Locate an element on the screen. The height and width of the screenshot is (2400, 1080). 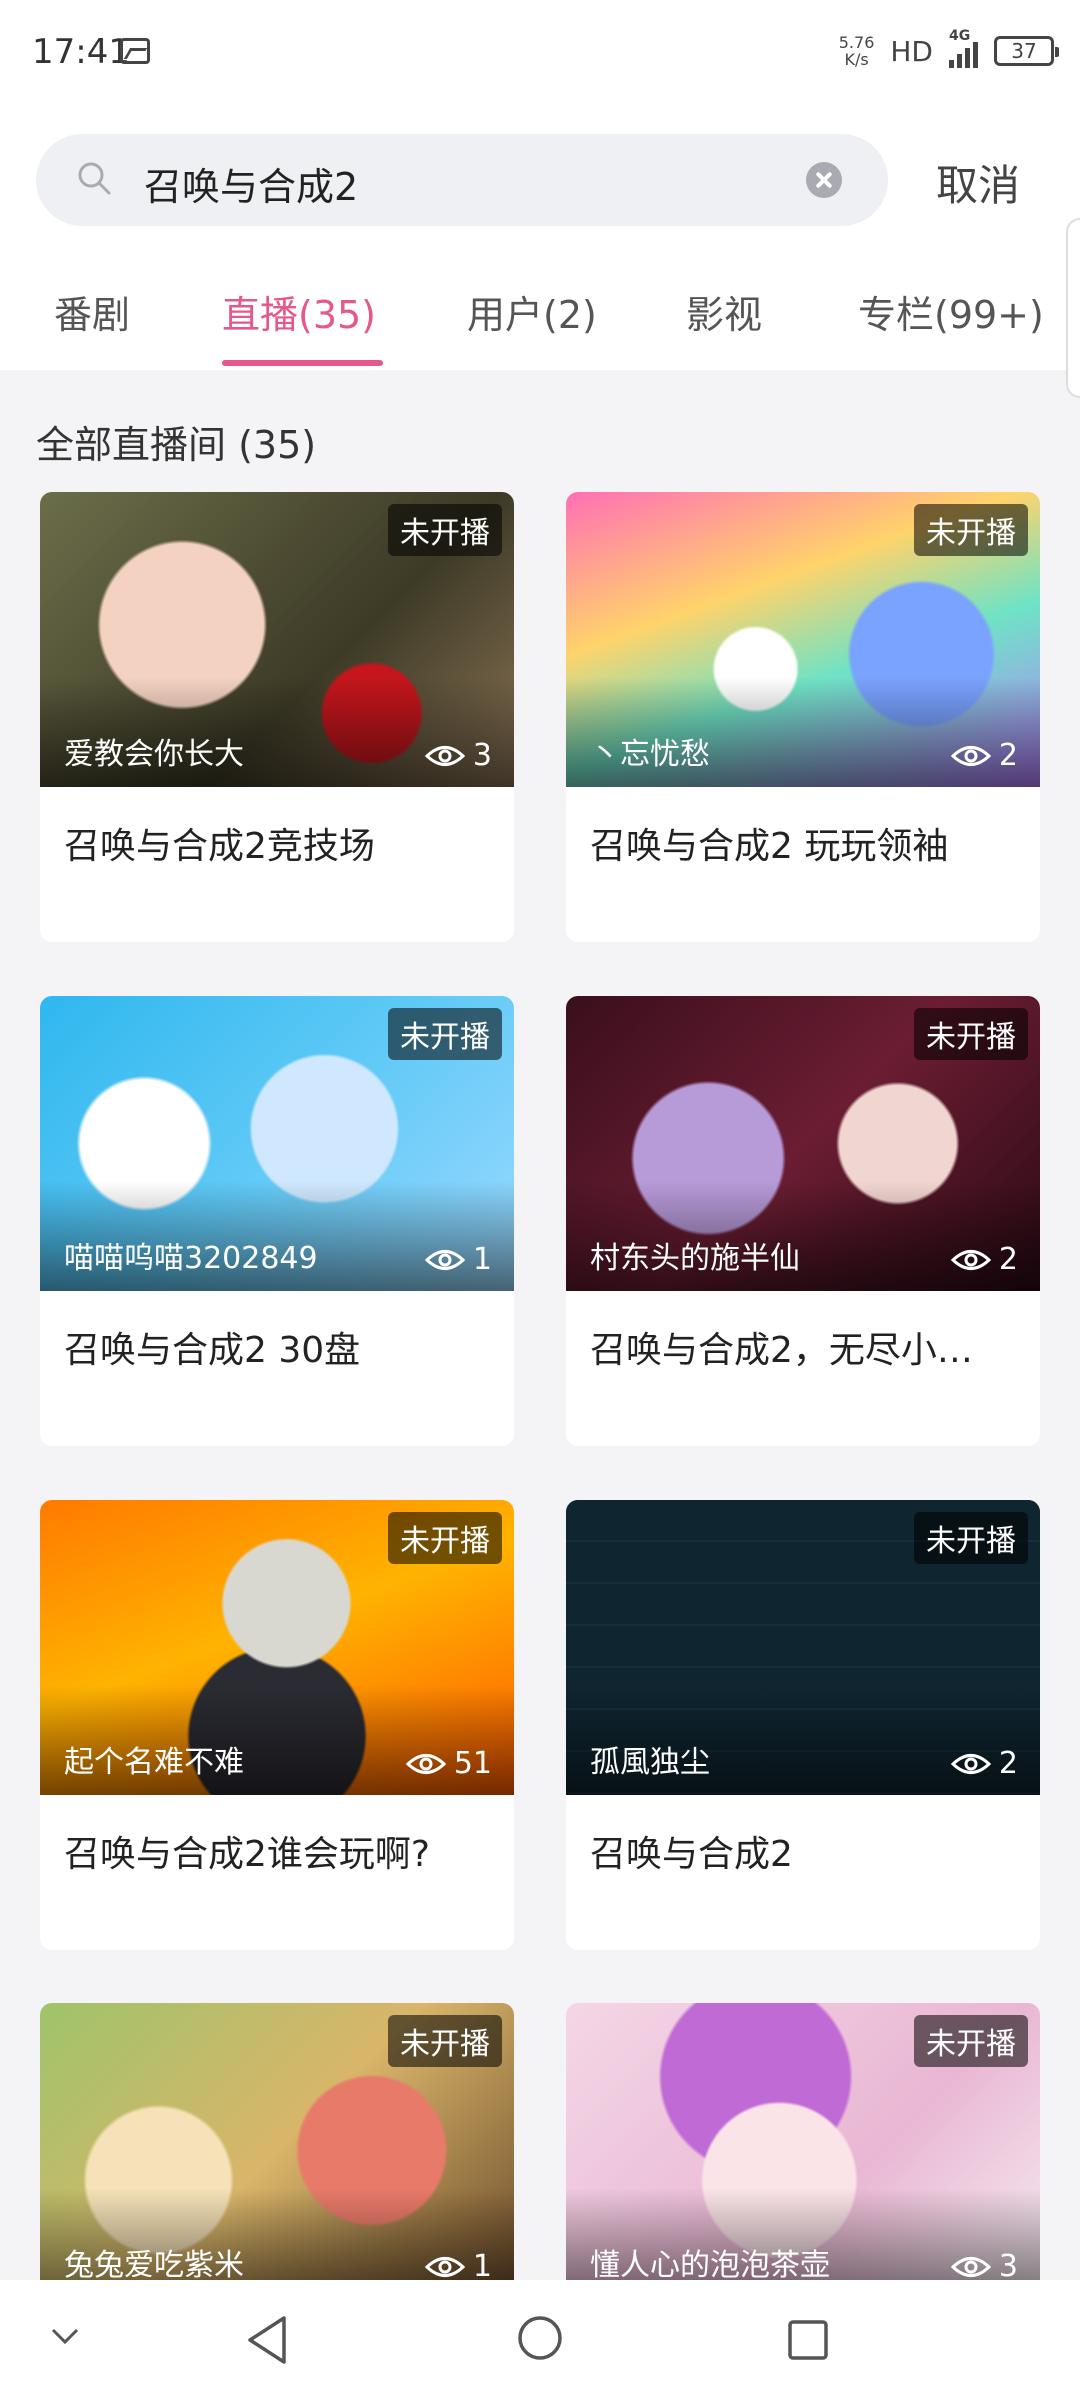
chevron-down-icon is located at coordinates (65, 2336).